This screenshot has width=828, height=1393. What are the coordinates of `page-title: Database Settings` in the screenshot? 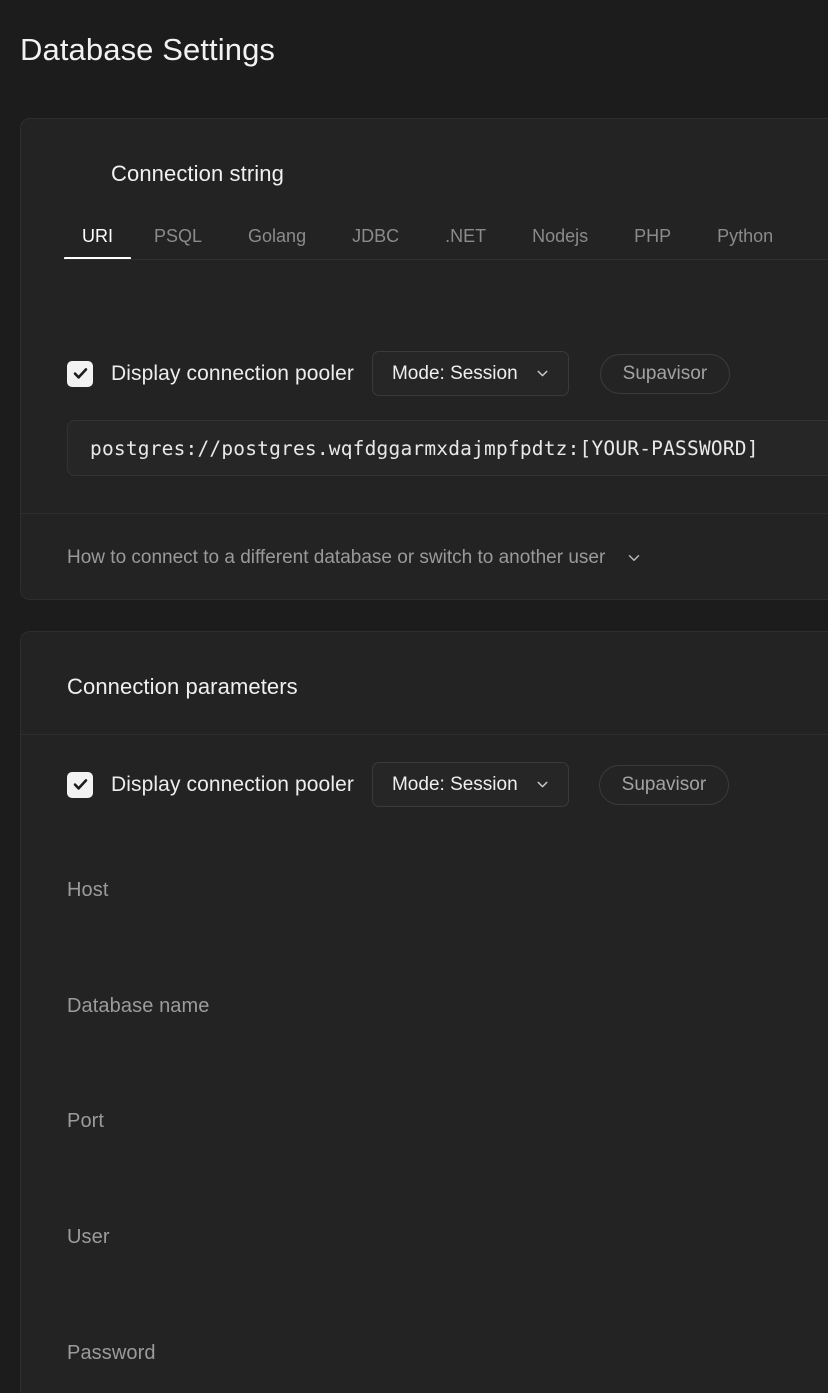 It's located at (148, 49).